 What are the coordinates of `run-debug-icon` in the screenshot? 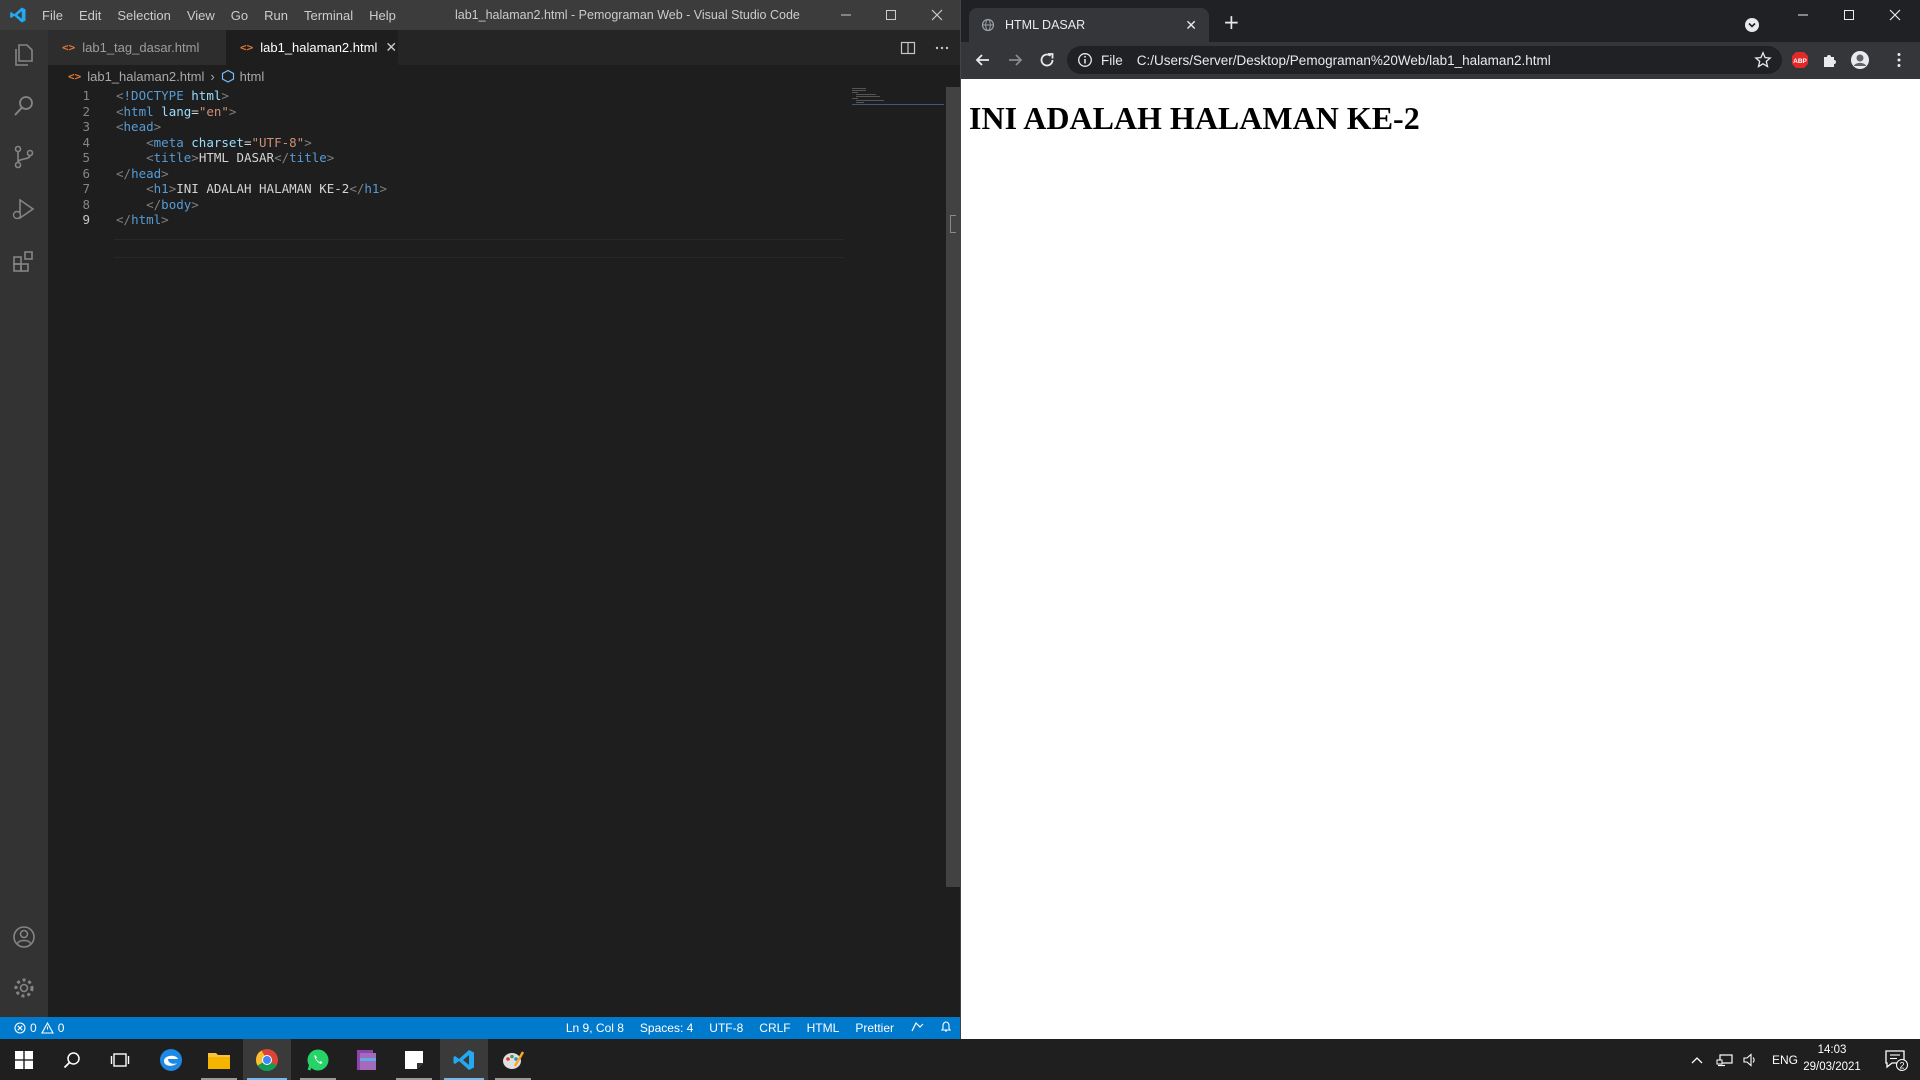 It's located at (24, 209).